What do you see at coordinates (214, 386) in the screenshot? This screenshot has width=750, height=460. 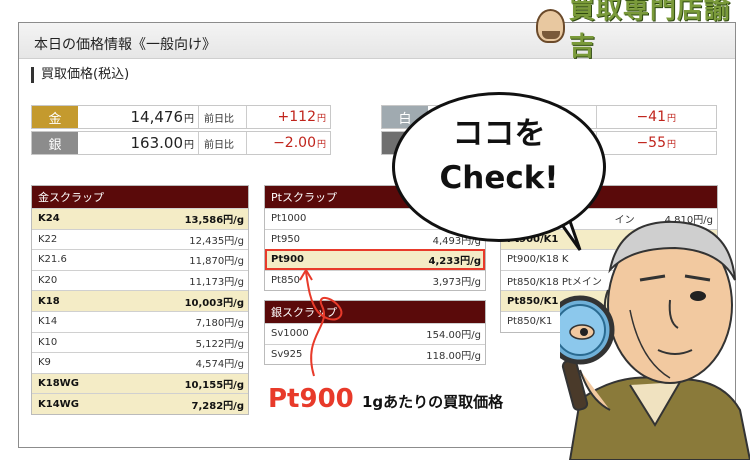 I see `row-price: 10,155円/g` at bounding box center [214, 386].